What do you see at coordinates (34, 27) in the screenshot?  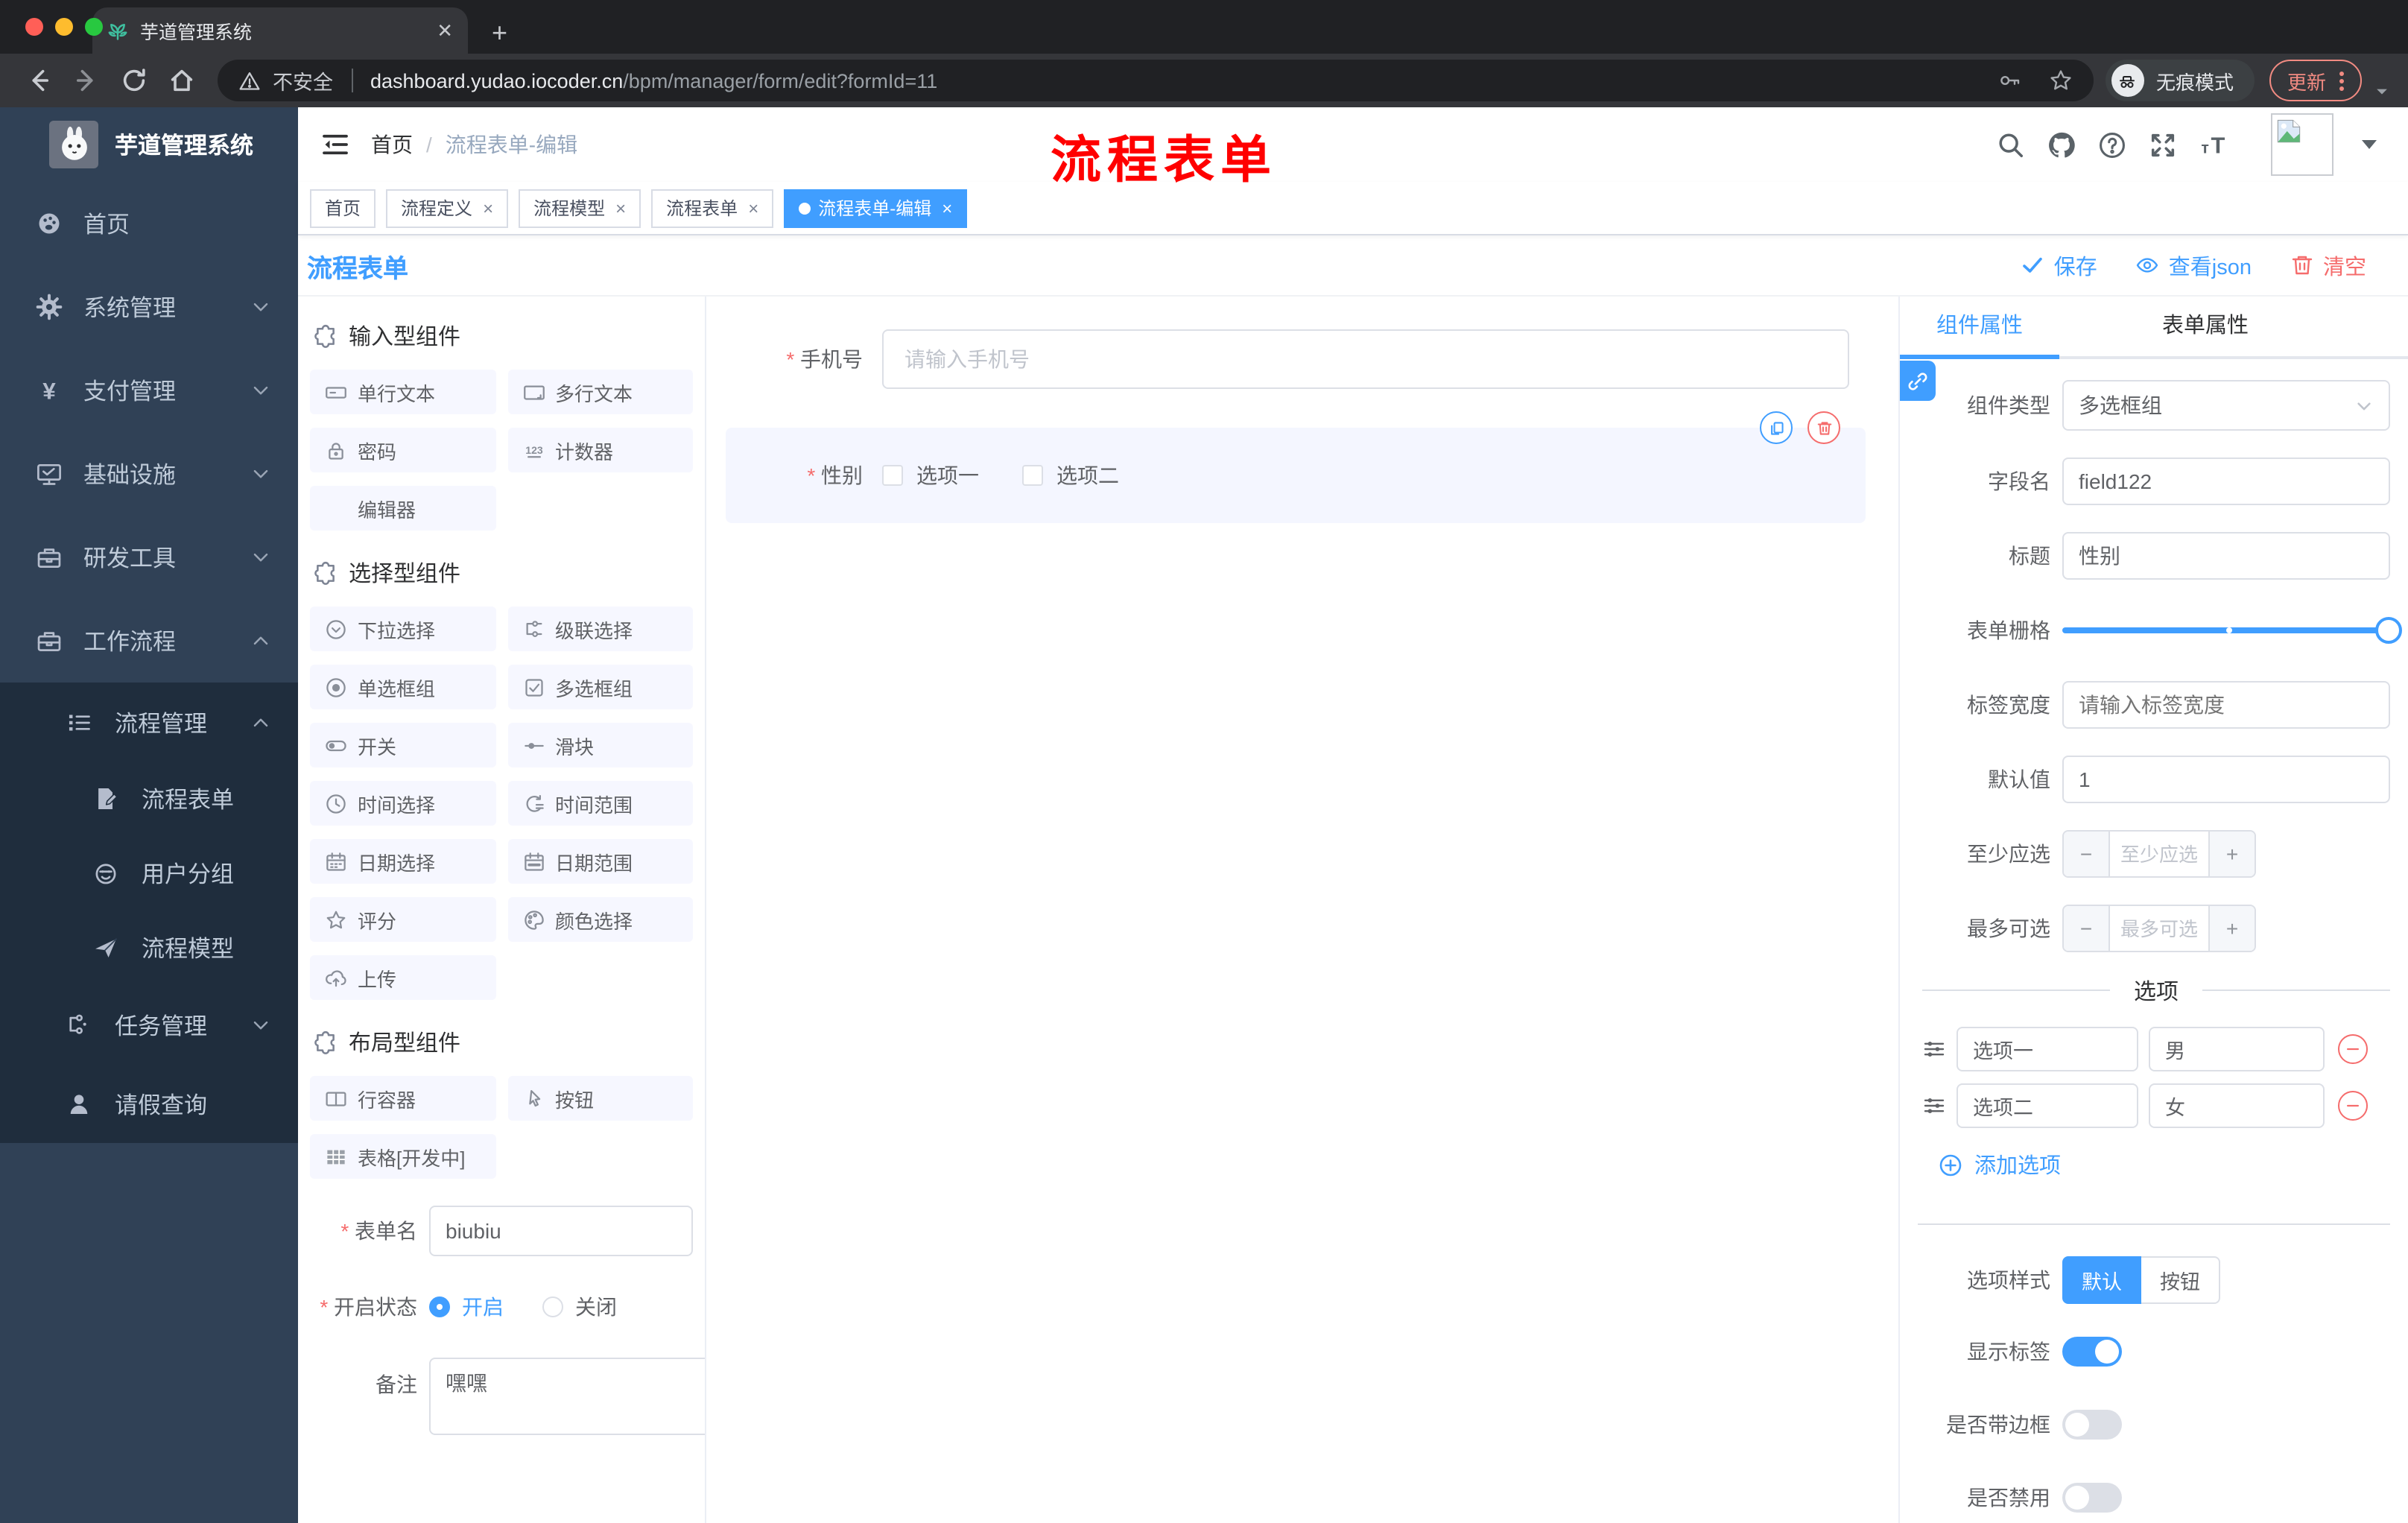 I see `close-window-button` at bounding box center [34, 27].